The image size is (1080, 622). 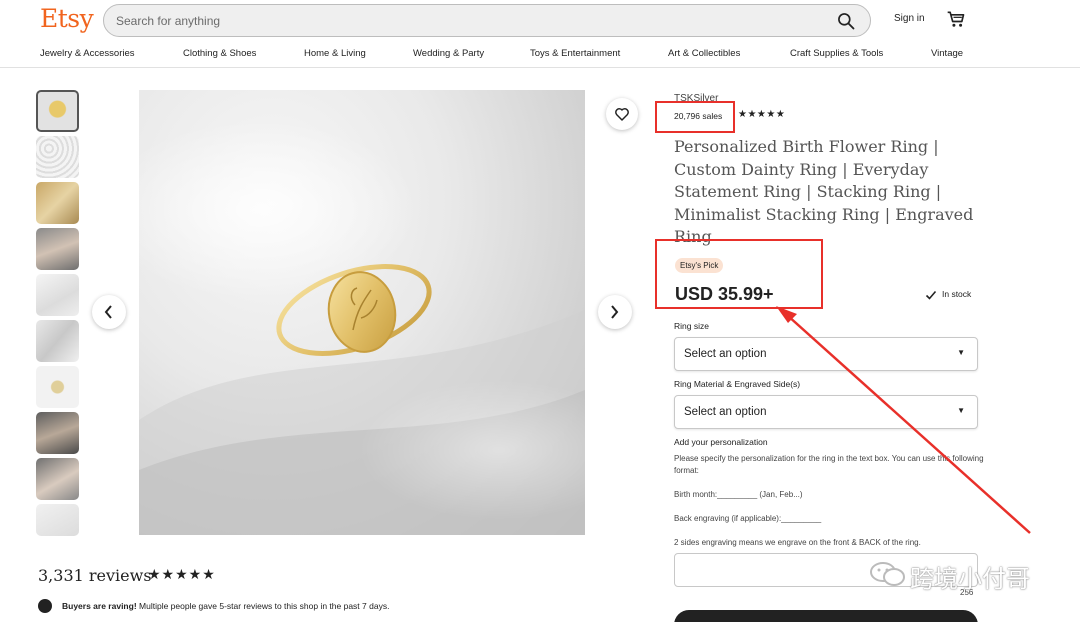 What do you see at coordinates (970, 579) in the screenshot?
I see `watermark-text: 跨境小付哥` at bounding box center [970, 579].